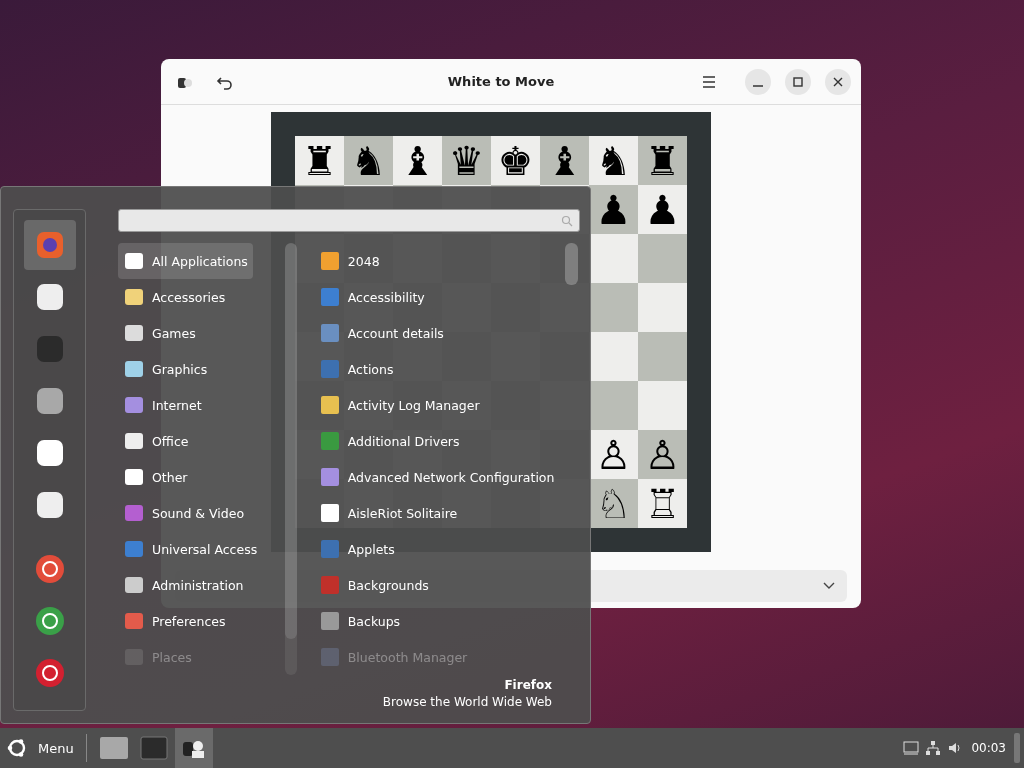 This screenshot has height=768, width=1024. What do you see at coordinates (349, 220) in the screenshot?
I see `search-field` at bounding box center [349, 220].